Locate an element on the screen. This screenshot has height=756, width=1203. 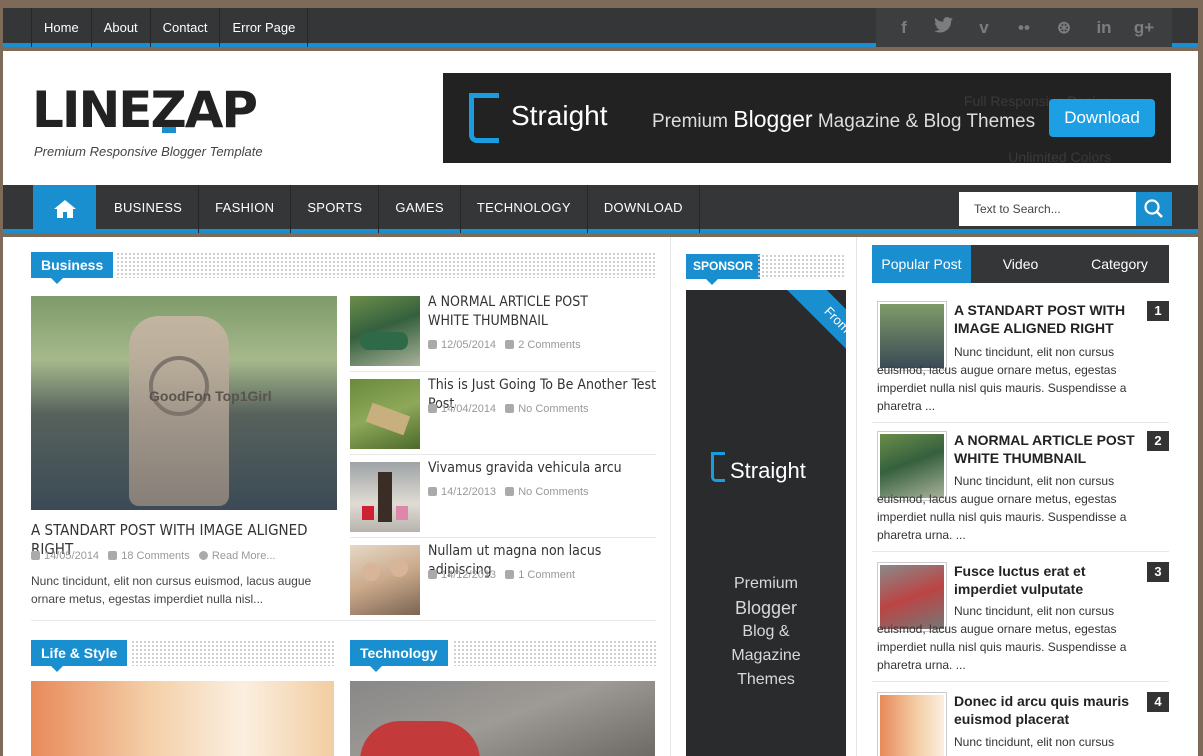
banner-rest: Magazine & Blog Themes is located at coordinates (926, 121).